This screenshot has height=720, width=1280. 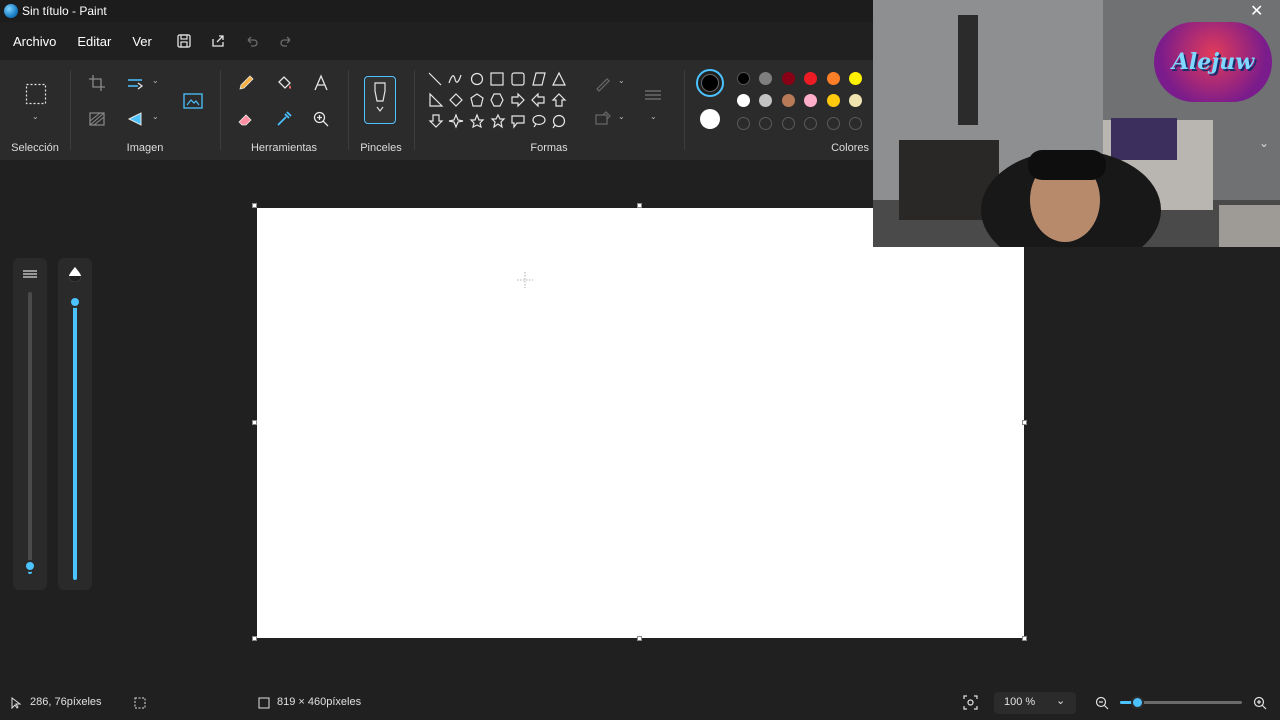 What do you see at coordinates (833, 78) in the screenshot?
I see `color-swatch-orange` at bounding box center [833, 78].